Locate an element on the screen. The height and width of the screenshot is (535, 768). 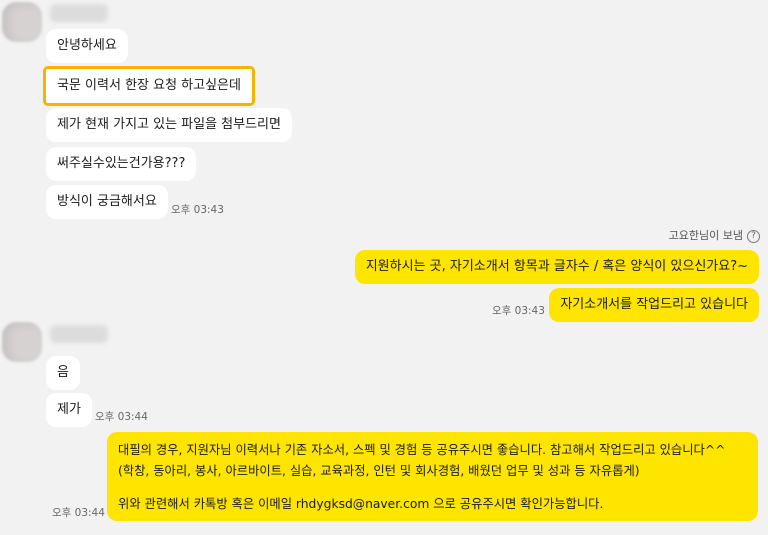
message-bubble: 제가 현재 가지고 있는 파일을 첨부드리면 is located at coordinates (169, 125).